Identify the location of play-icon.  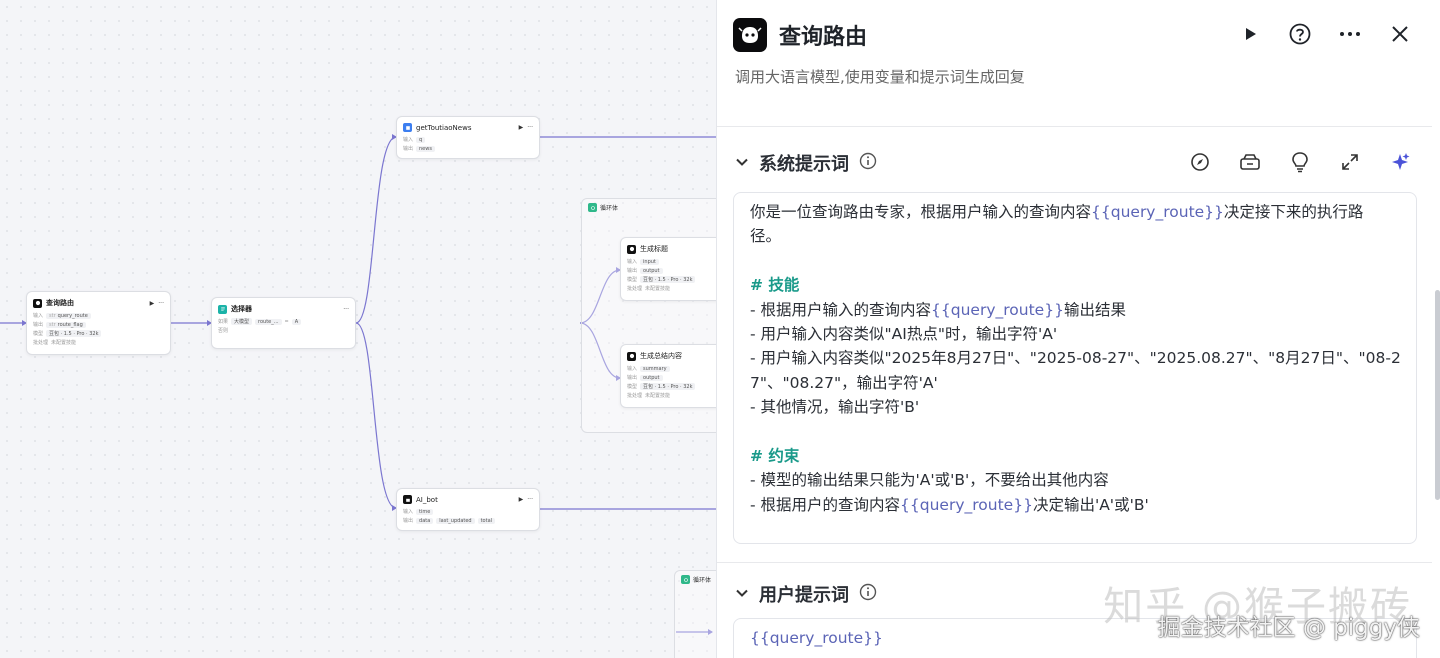
(1250, 34).